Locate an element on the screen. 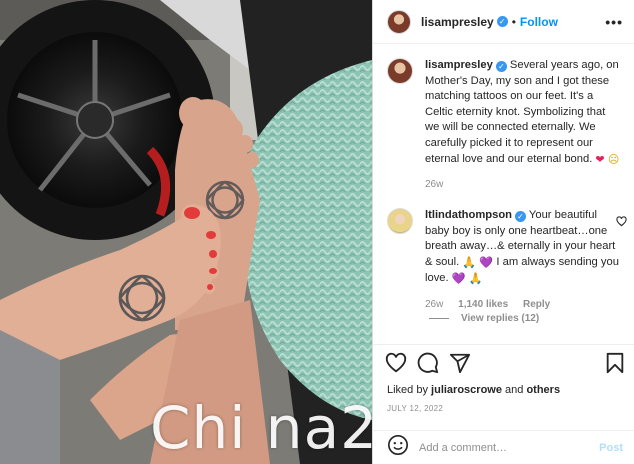 The image size is (634, 464). comment-input is located at coordinates (504, 447).